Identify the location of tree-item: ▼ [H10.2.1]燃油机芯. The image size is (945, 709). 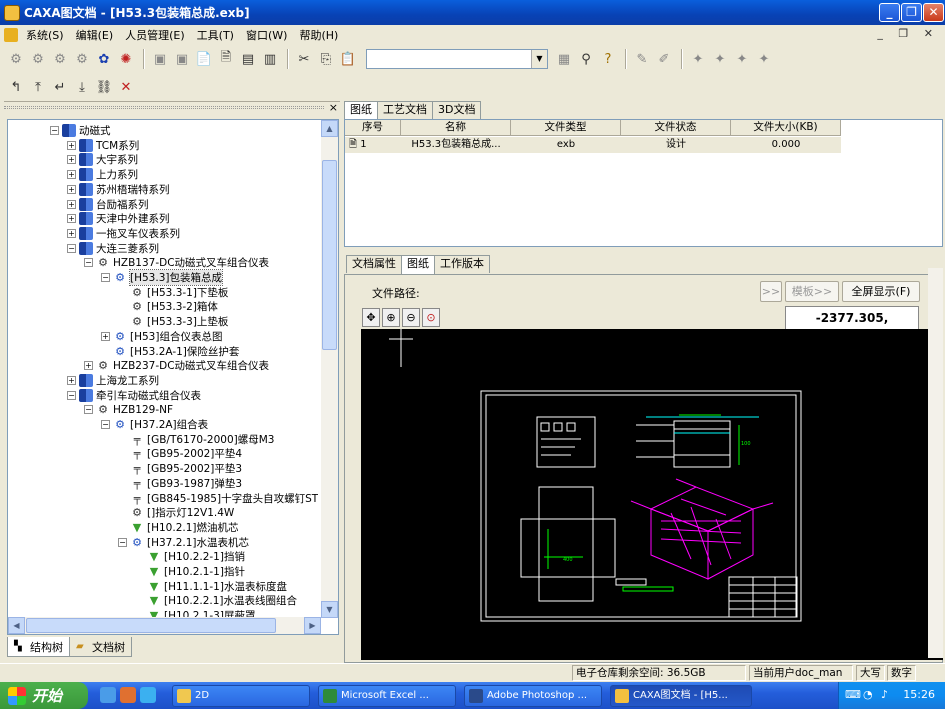
(178, 527).